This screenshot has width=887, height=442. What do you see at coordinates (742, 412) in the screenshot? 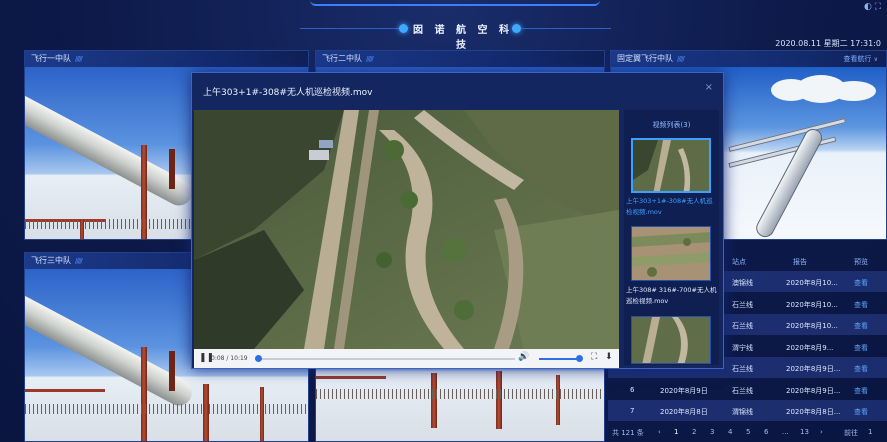
I see `row-station: 渭锦线` at bounding box center [742, 412].